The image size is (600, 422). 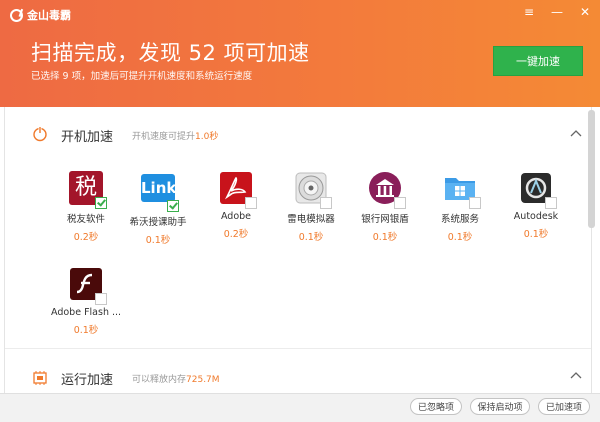 I want to click on startup-item: Adobe Flash ... 0.1秒, so click(x=86, y=301).